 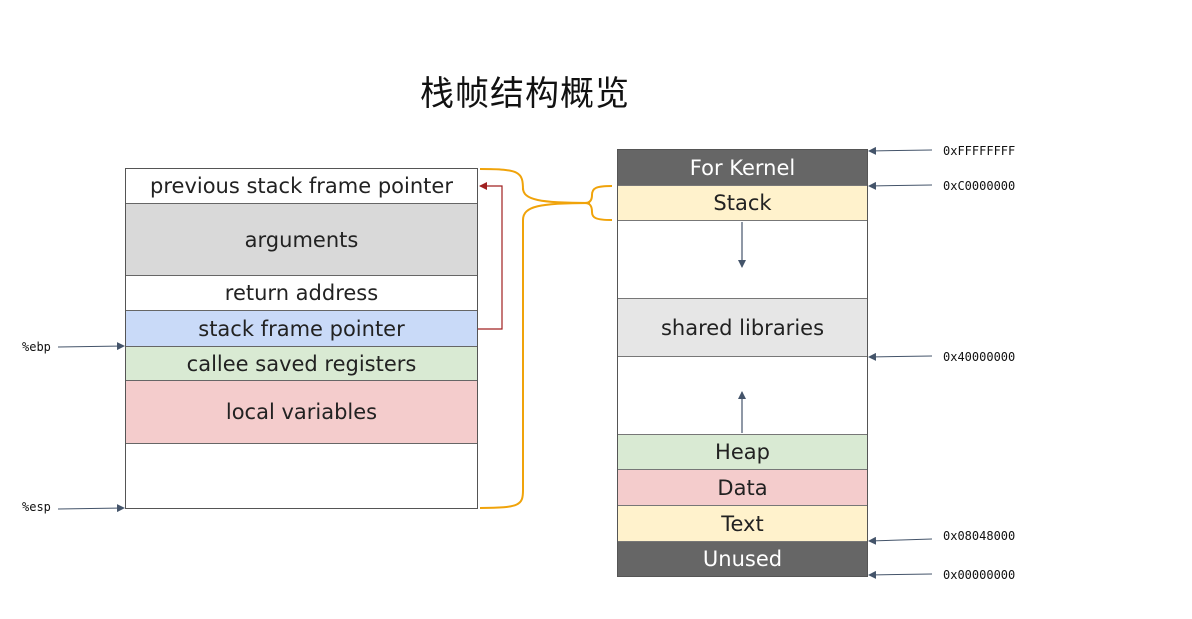 What do you see at coordinates (900, 185) in the screenshot?
I see `addr-stack-top-arrow` at bounding box center [900, 185].